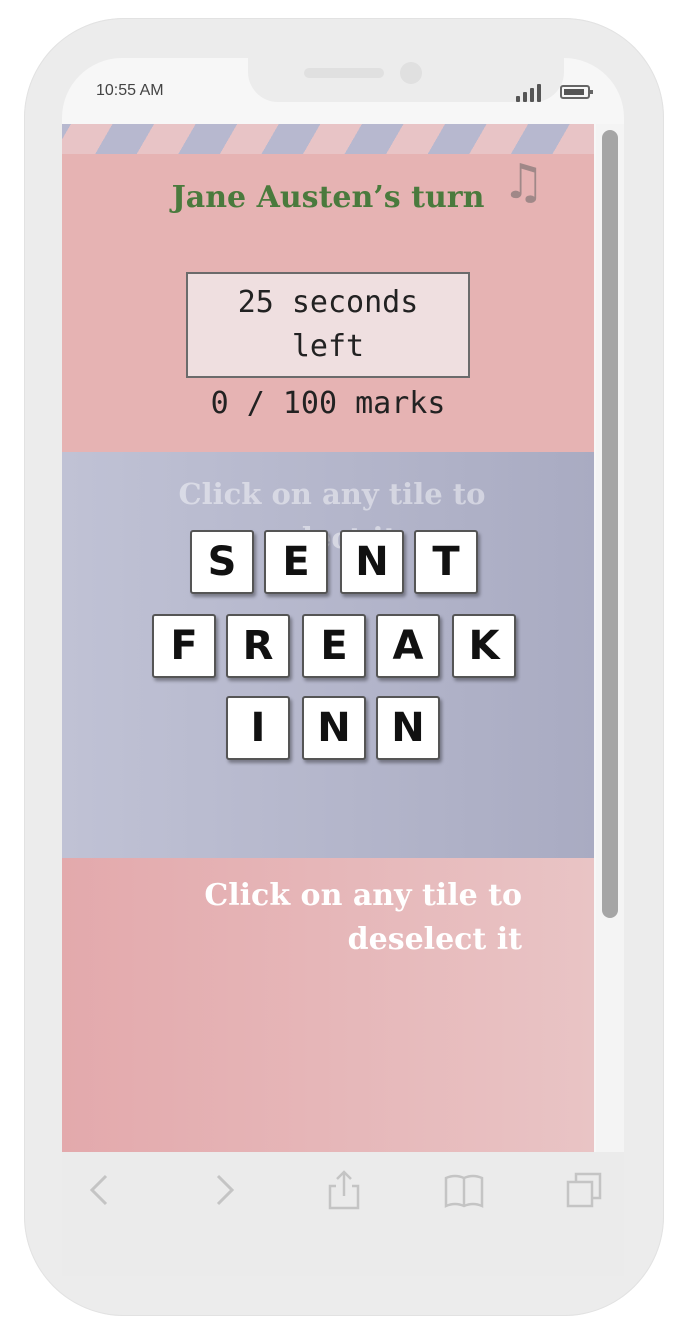  Describe the element at coordinates (328, 403) in the screenshot. I see `score-text: 0 / 100 marks` at that location.